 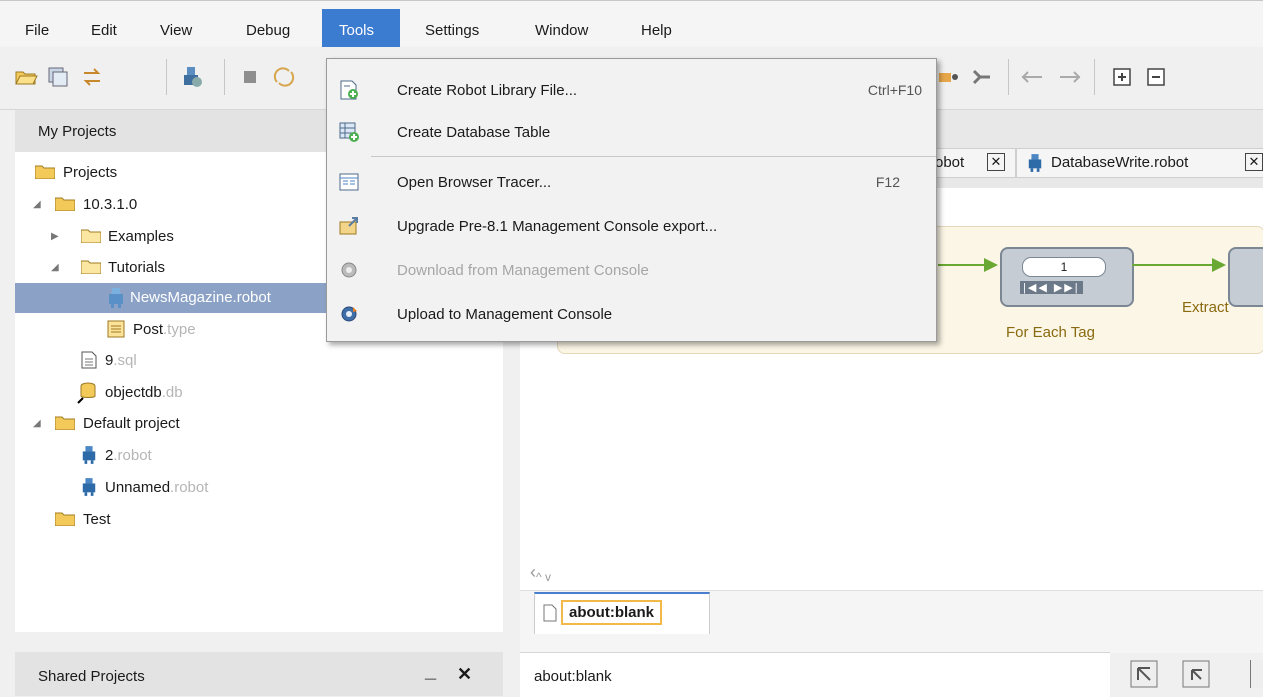 I want to click on tree-item-default-project: ◢ Default project, so click(x=183, y=424).